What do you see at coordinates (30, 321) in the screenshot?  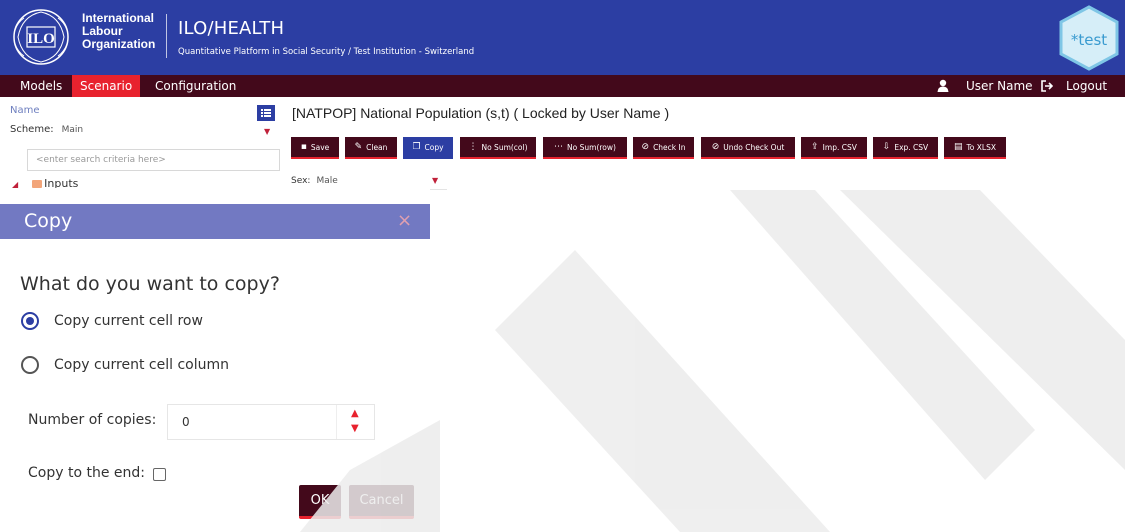 I see `radio-copy-row` at bounding box center [30, 321].